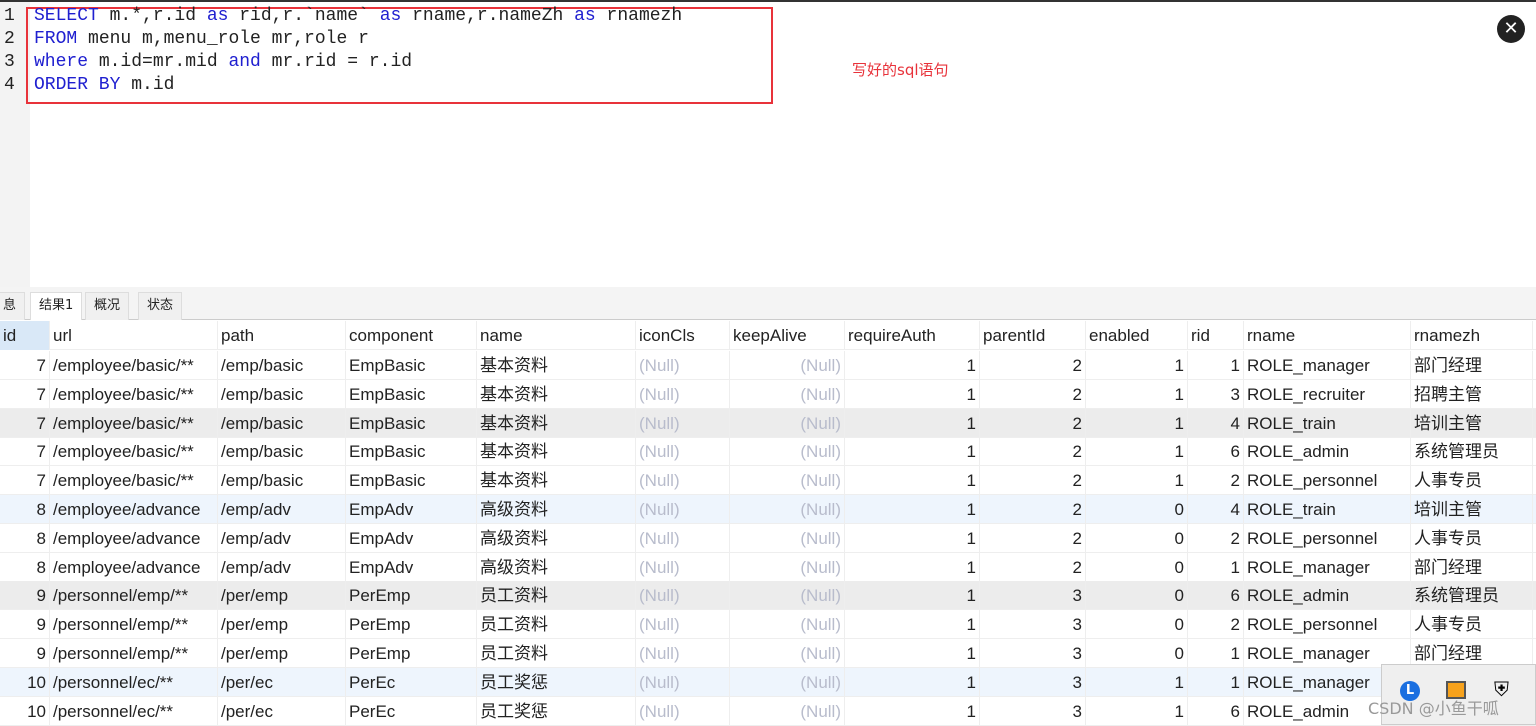  I want to click on cell-rnamezh: 招聘主管, so click(1472, 394).